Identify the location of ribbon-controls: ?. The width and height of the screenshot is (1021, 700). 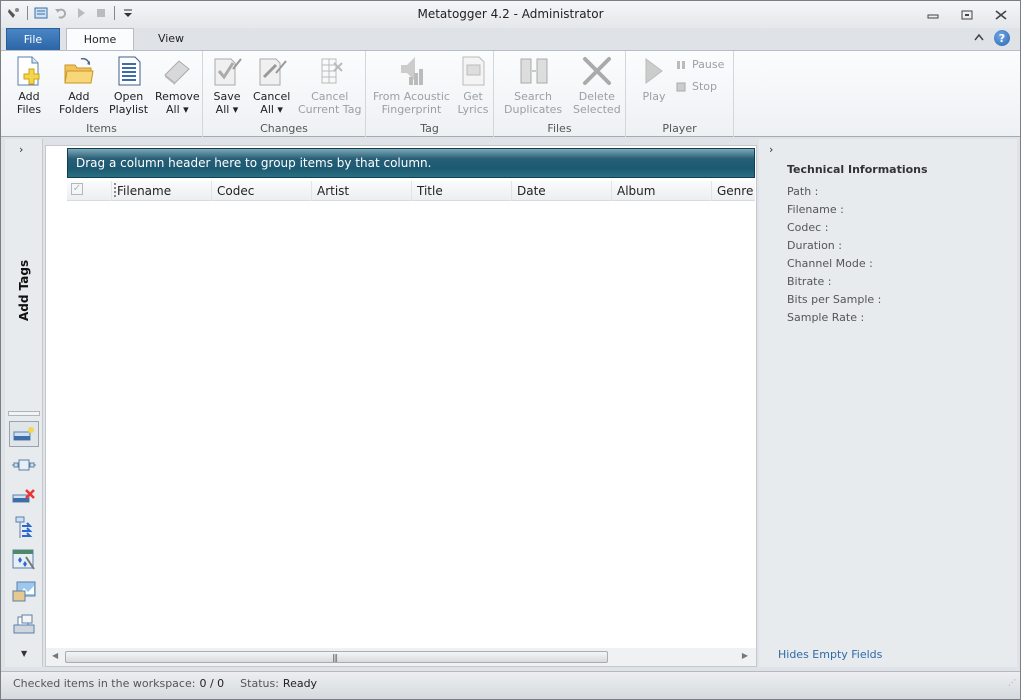
(992, 38).